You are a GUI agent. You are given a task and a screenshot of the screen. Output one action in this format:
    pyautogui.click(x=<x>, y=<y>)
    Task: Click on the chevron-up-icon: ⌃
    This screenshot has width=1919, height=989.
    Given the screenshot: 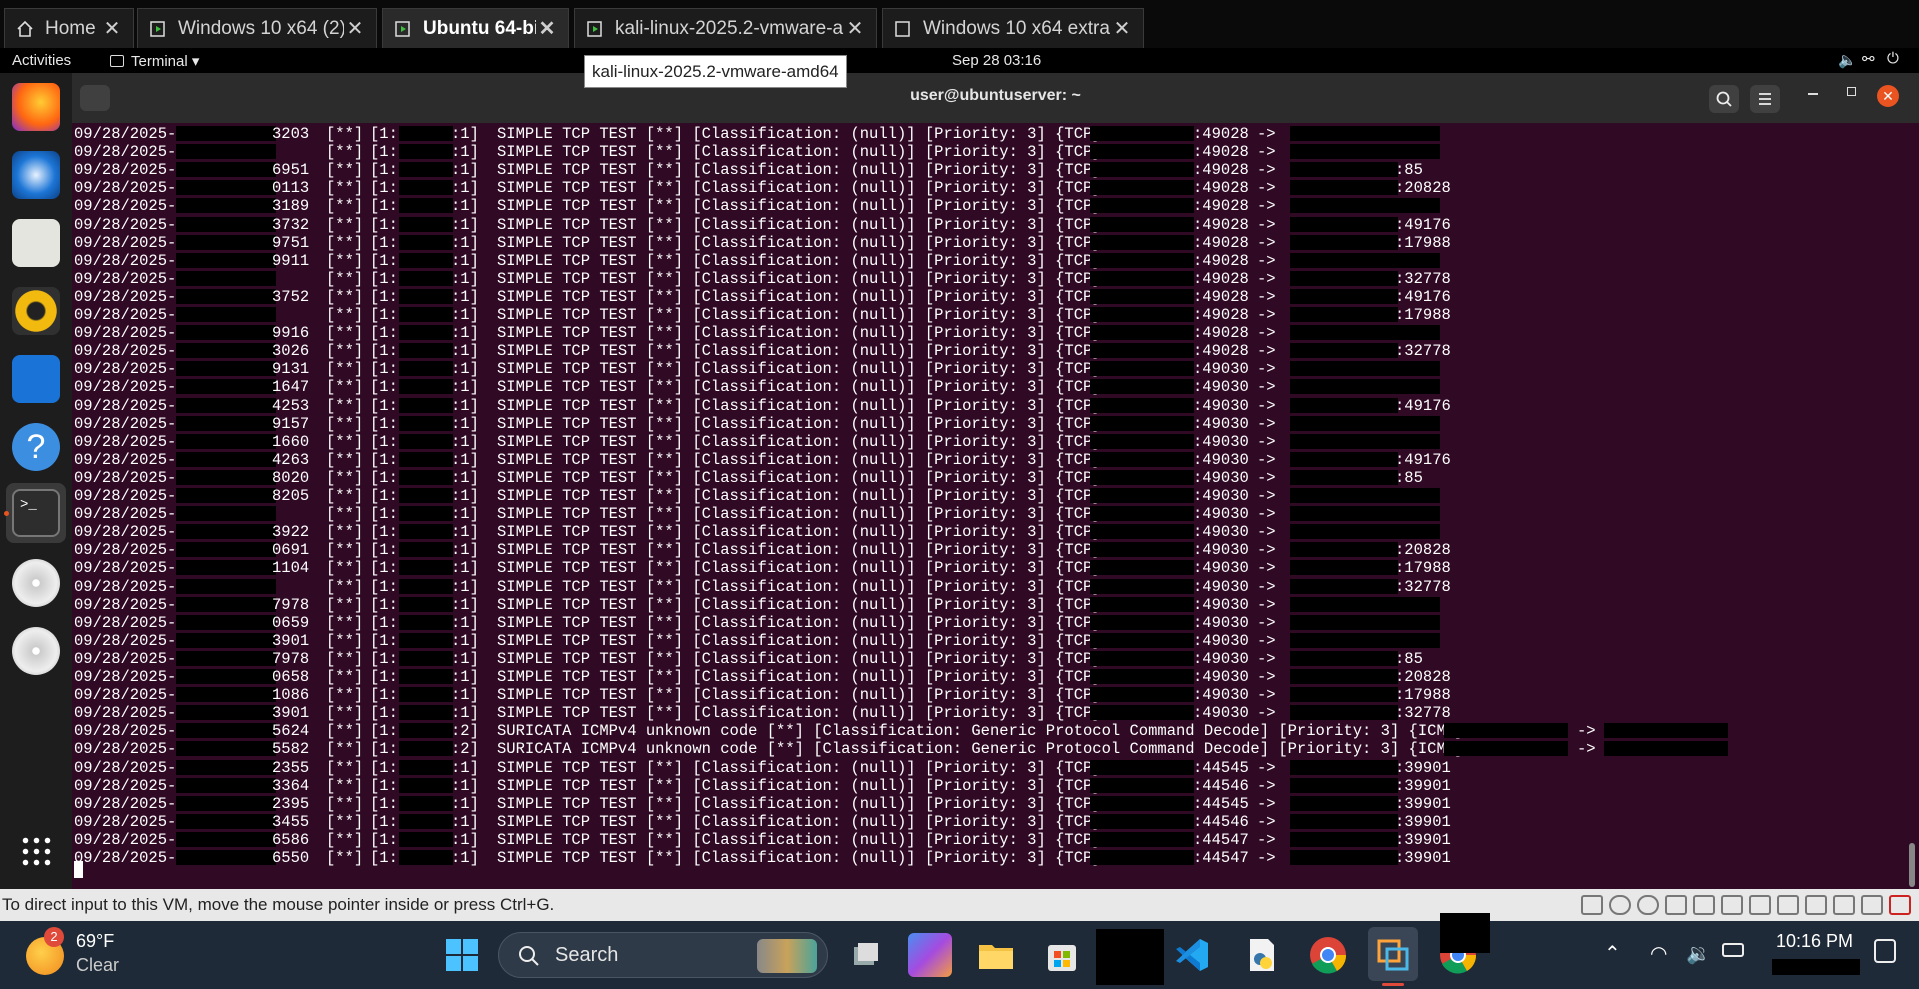 What is the action you would take?
    pyautogui.click(x=1612, y=953)
    